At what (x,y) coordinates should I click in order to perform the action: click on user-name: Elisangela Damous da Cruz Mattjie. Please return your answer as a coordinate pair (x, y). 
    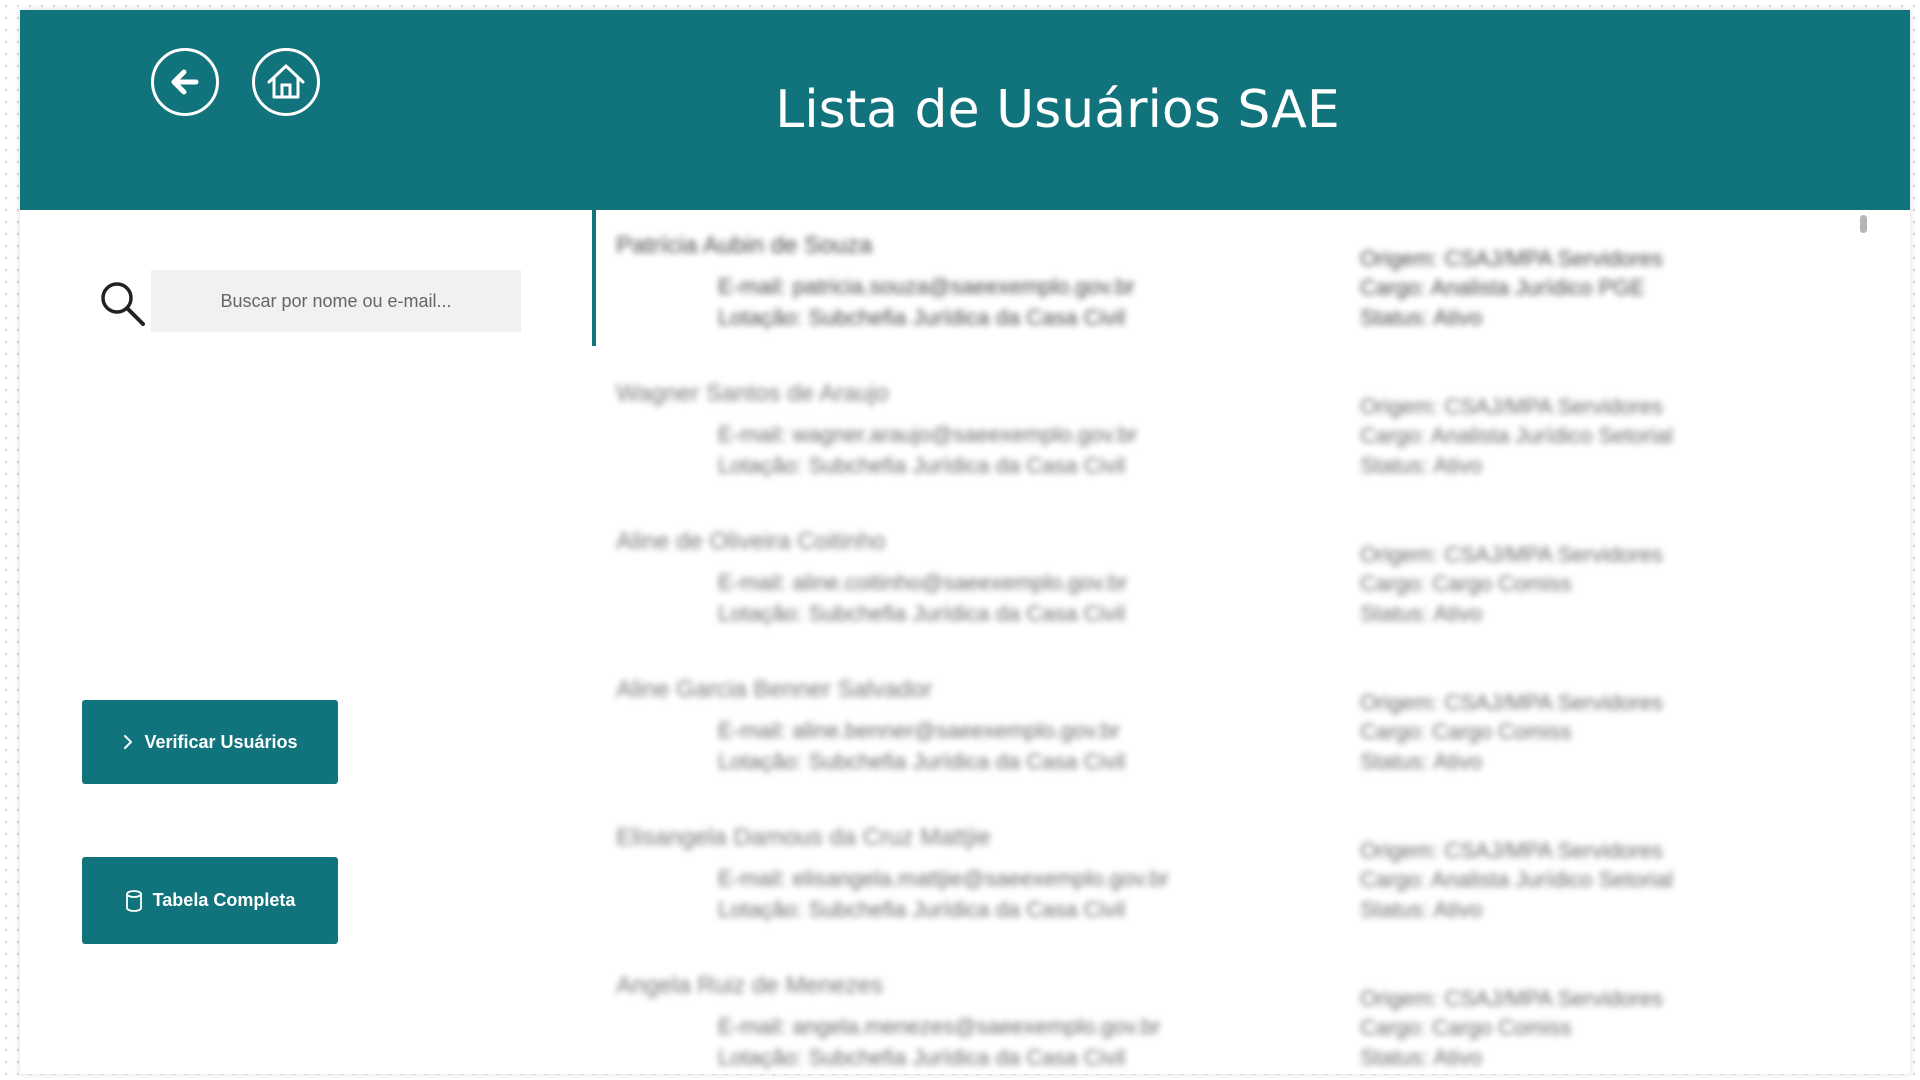
    Looking at the image, I should click on (803, 837).